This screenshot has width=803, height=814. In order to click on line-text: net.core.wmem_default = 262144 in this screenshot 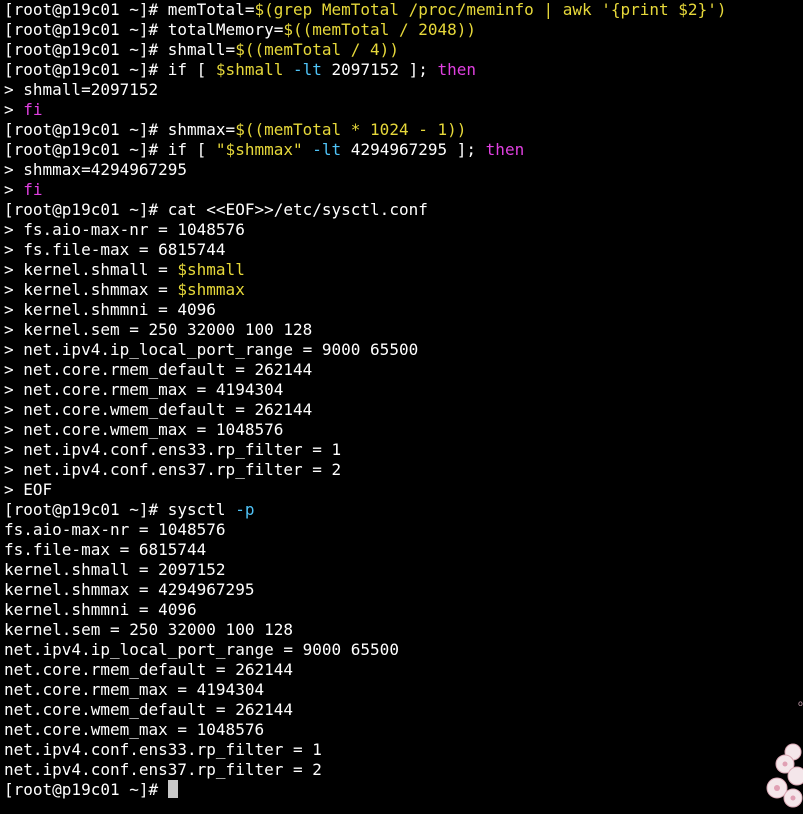, I will do `click(148, 709)`.